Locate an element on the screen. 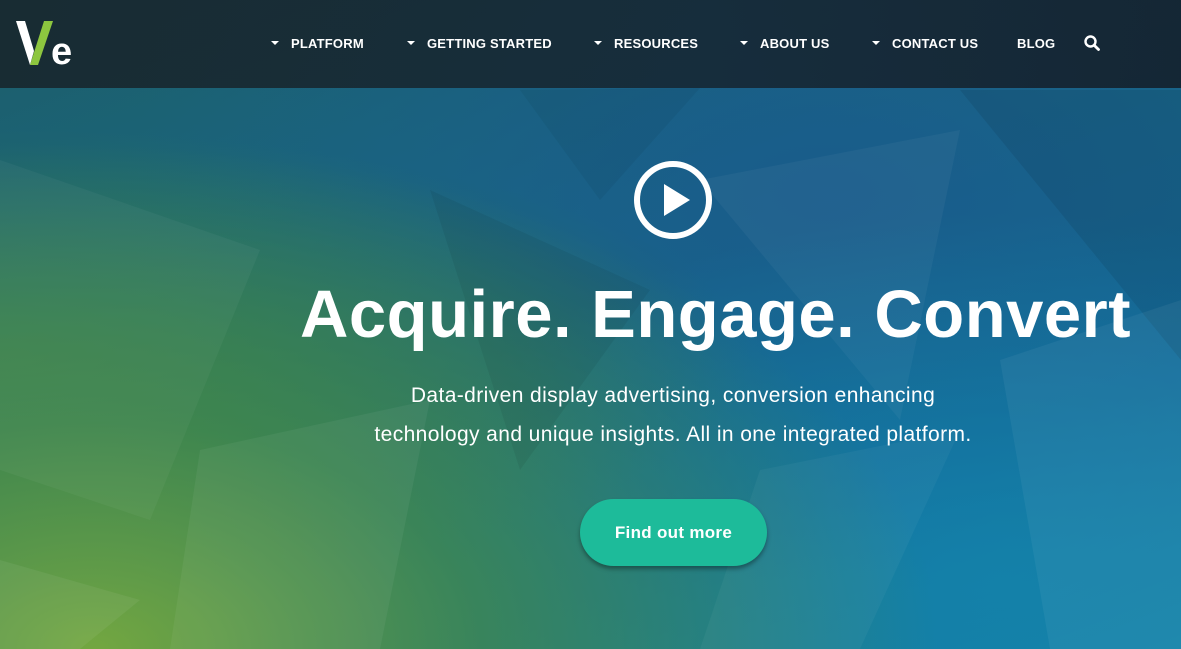  nav-label: BLOG is located at coordinates (1036, 43).